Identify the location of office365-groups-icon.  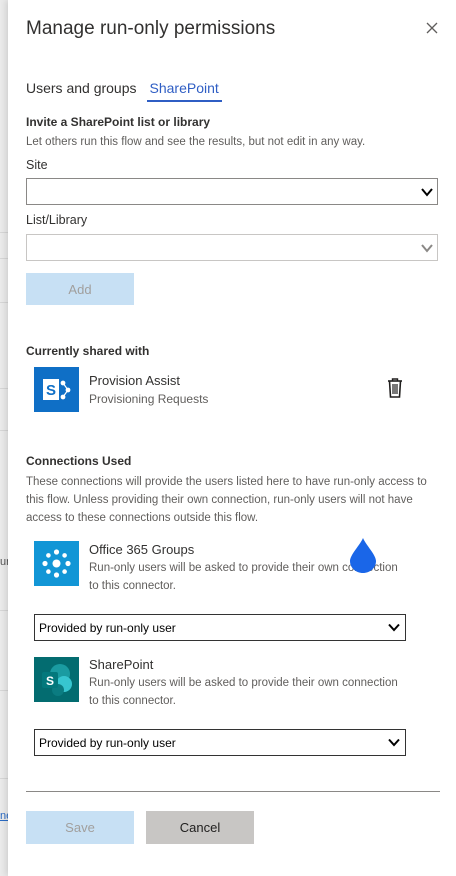
(56, 563).